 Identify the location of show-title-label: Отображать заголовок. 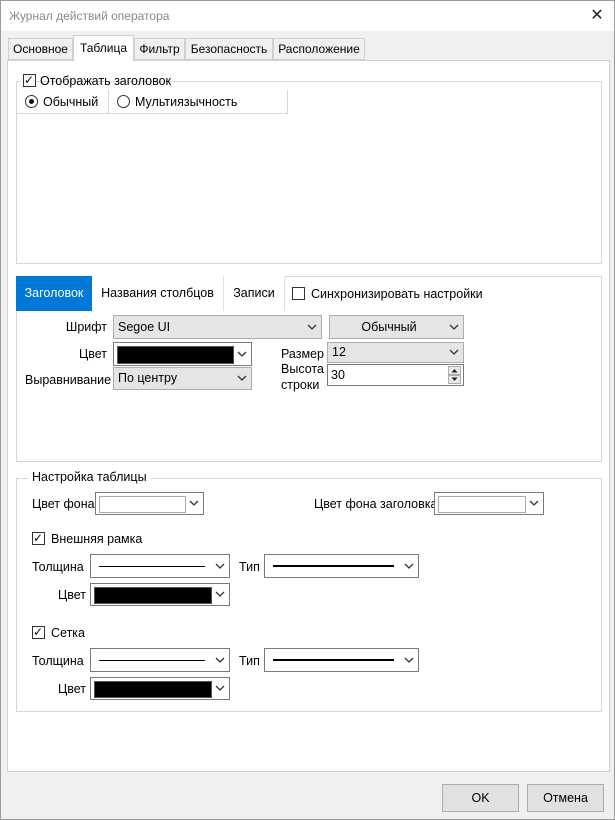
(106, 81).